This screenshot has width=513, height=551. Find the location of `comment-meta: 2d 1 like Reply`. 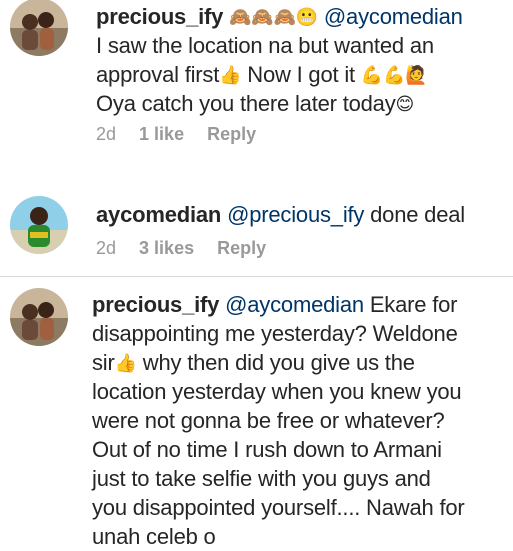

comment-meta: 2d 1 like Reply is located at coordinates (185, 134).